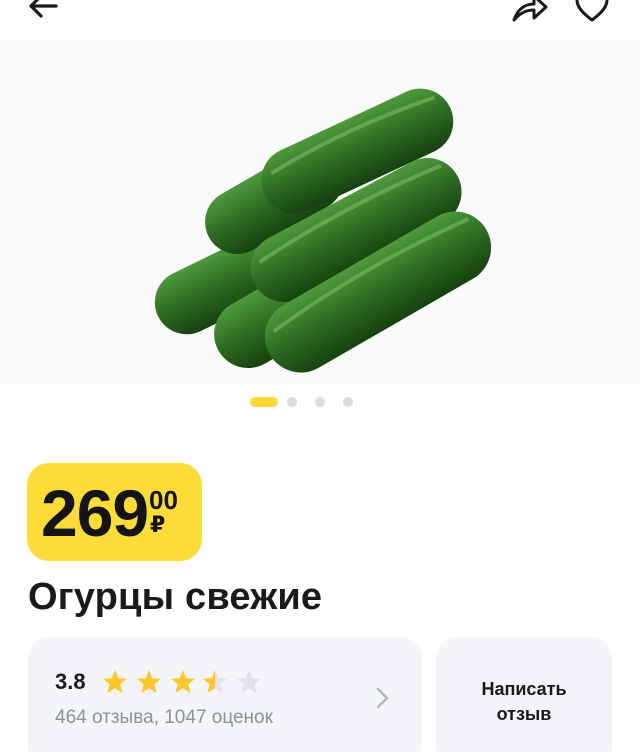  I want to click on gallery-dot-active, so click(264, 402).